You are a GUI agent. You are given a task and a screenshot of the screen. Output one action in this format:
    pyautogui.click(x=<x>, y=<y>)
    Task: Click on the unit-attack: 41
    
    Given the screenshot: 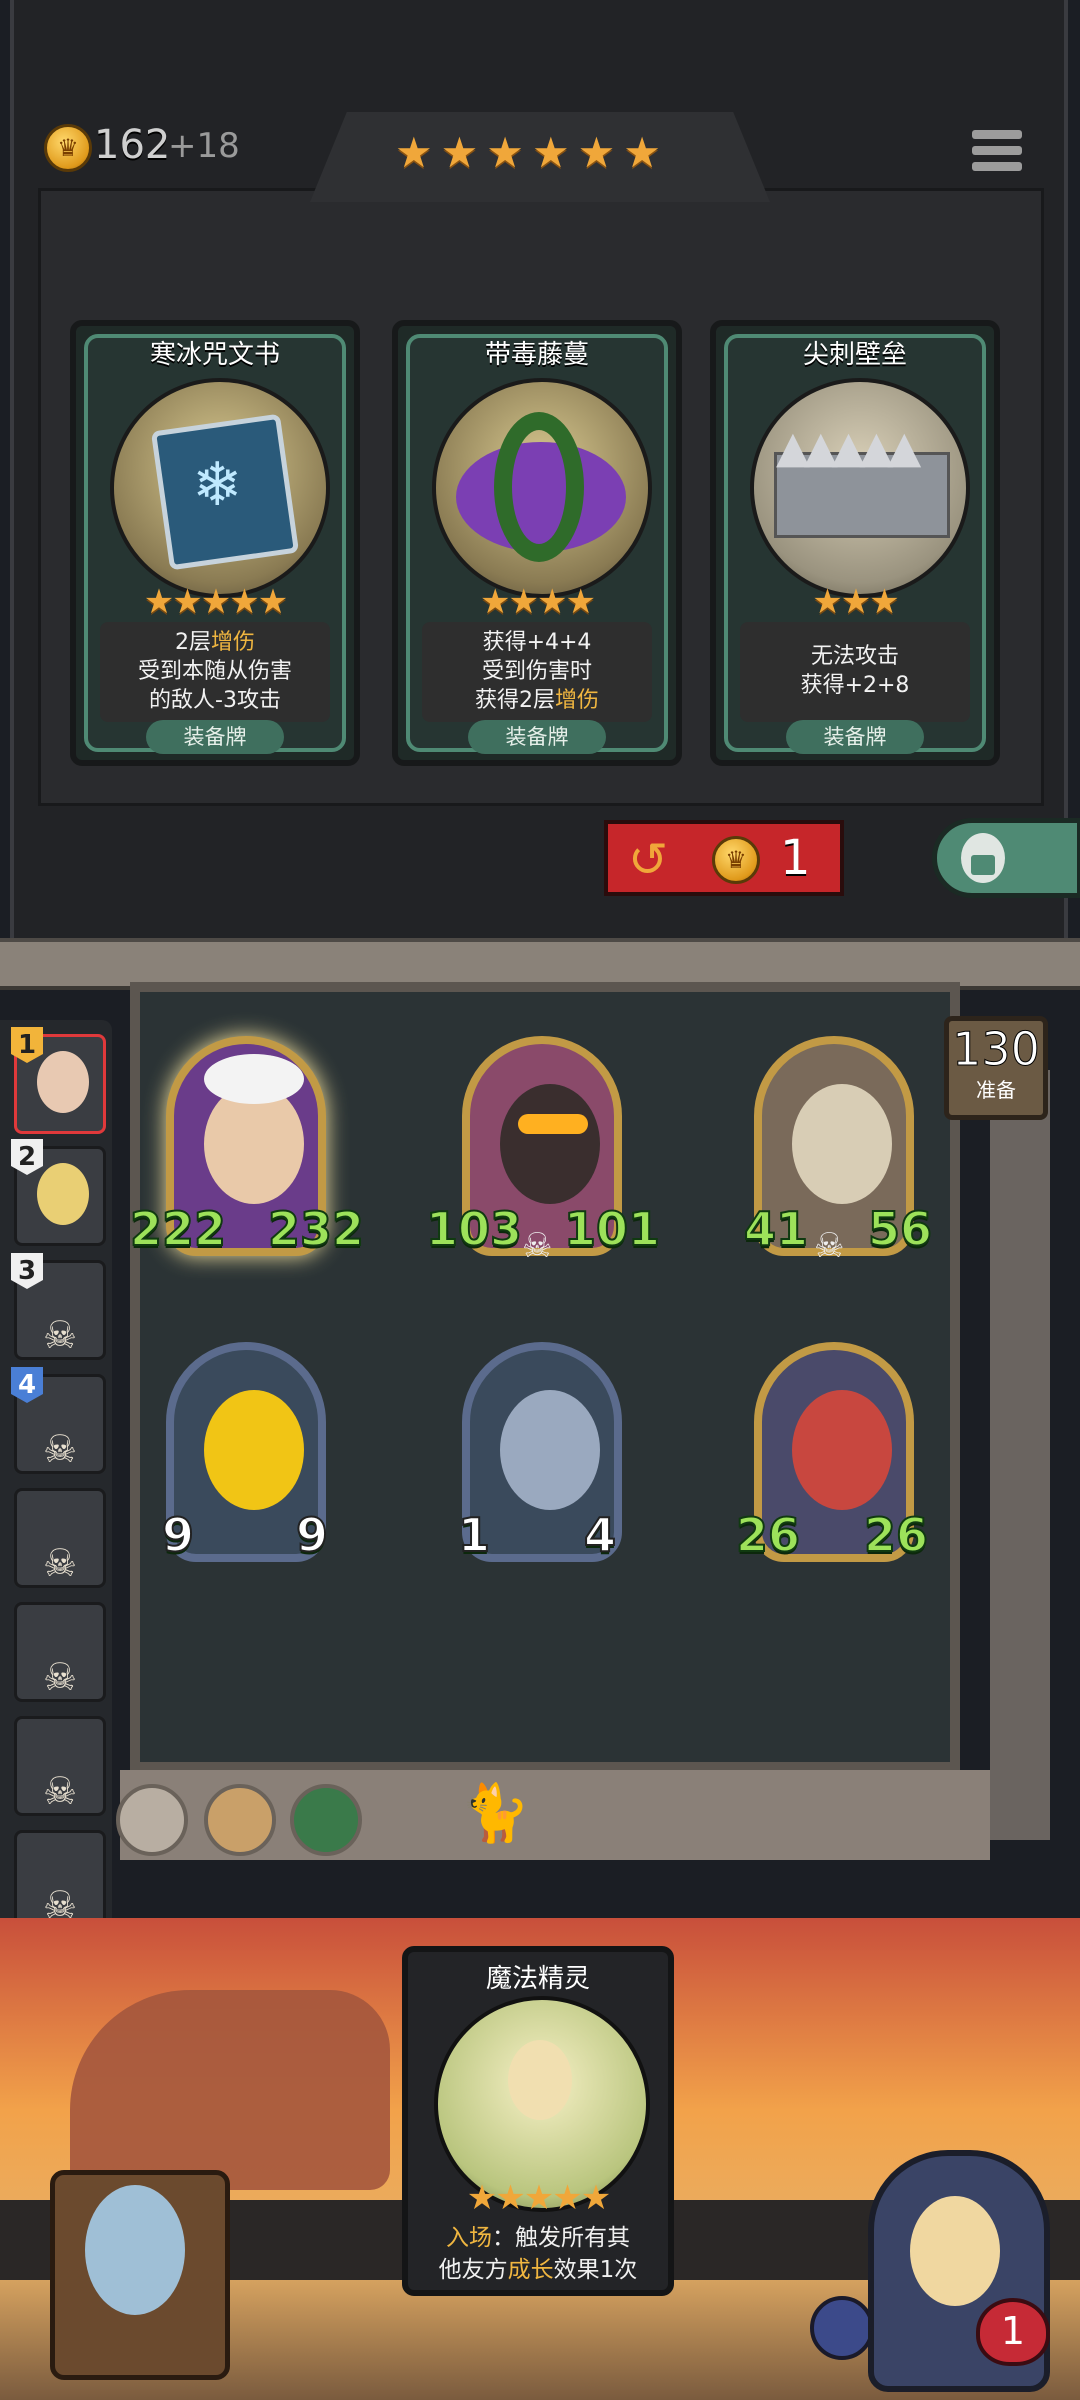 What is the action you would take?
    pyautogui.click(x=776, y=1229)
    